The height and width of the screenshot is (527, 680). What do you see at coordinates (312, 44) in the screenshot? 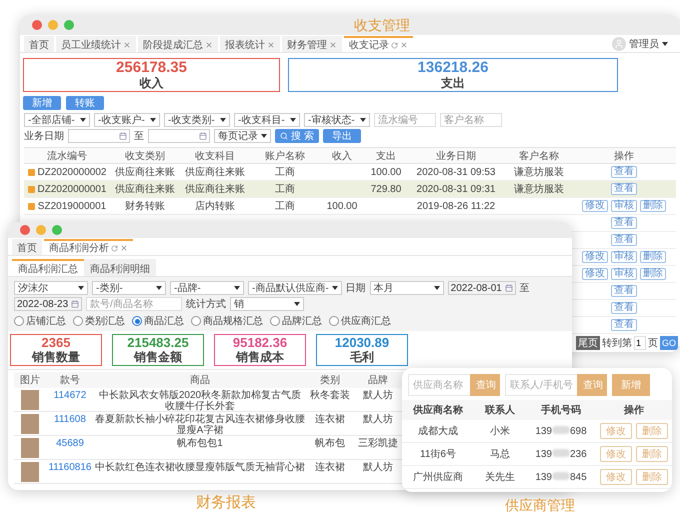
I see `page-tab: 财务管理` at bounding box center [312, 44].